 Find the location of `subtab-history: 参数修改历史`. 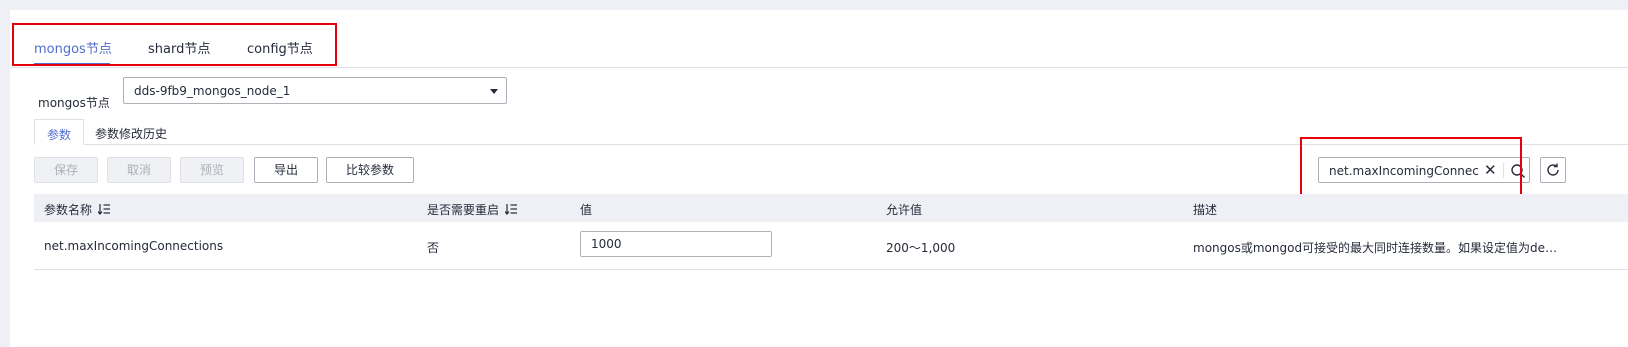

subtab-history: 参数修改历史 is located at coordinates (131, 132).